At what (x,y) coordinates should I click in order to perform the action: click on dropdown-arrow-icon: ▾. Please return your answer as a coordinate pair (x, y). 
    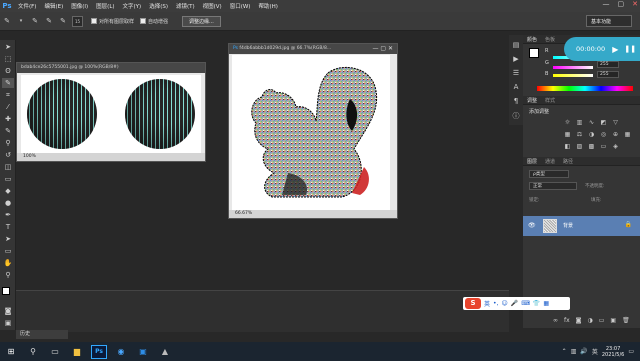
    Looking at the image, I should click on (21, 21).